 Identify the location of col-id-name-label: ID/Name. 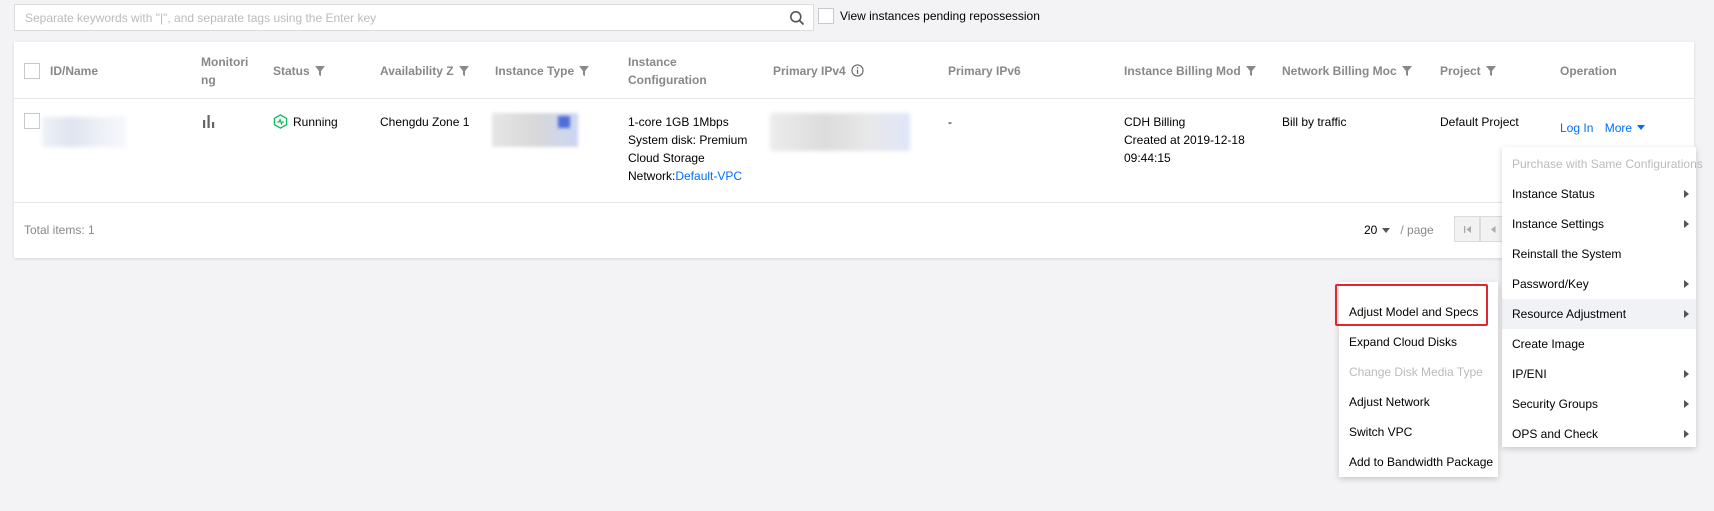
(74, 70).